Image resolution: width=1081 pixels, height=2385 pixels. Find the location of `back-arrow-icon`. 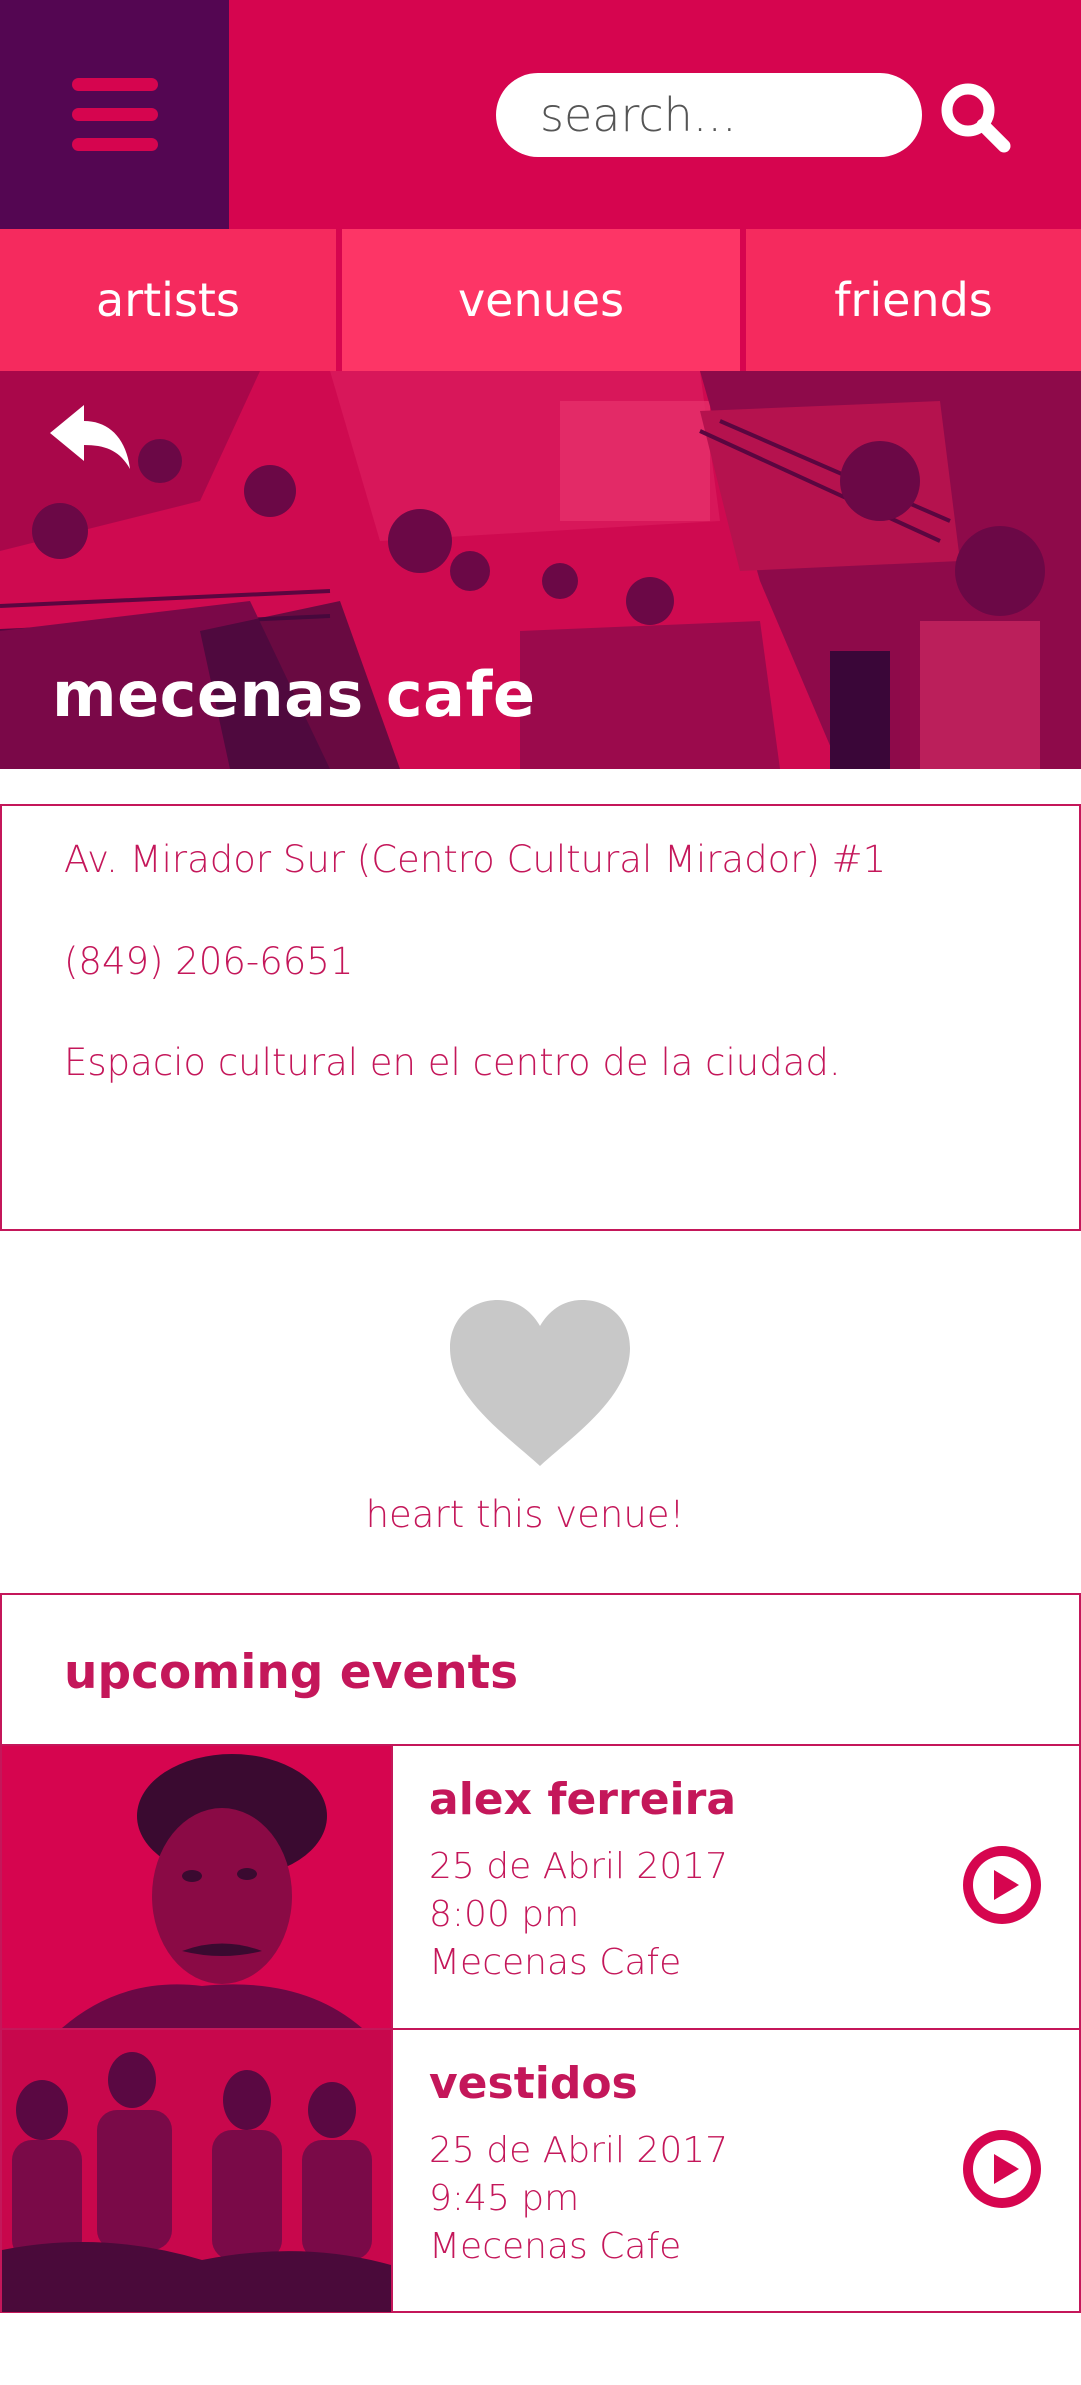

back-arrow-icon is located at coordinates (89, 438).